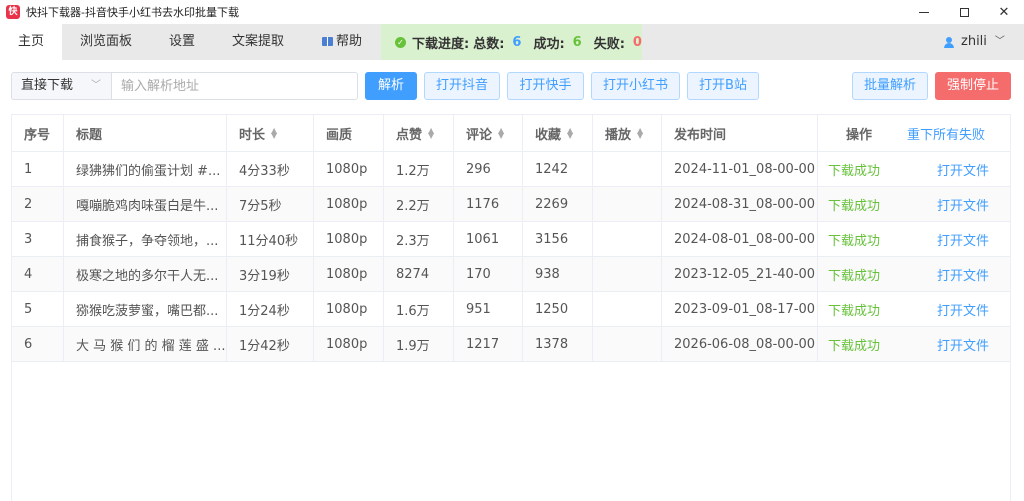 The image size is (1024, 501). I want to click on cell-duration: 3分19秒, so click(270, 274).